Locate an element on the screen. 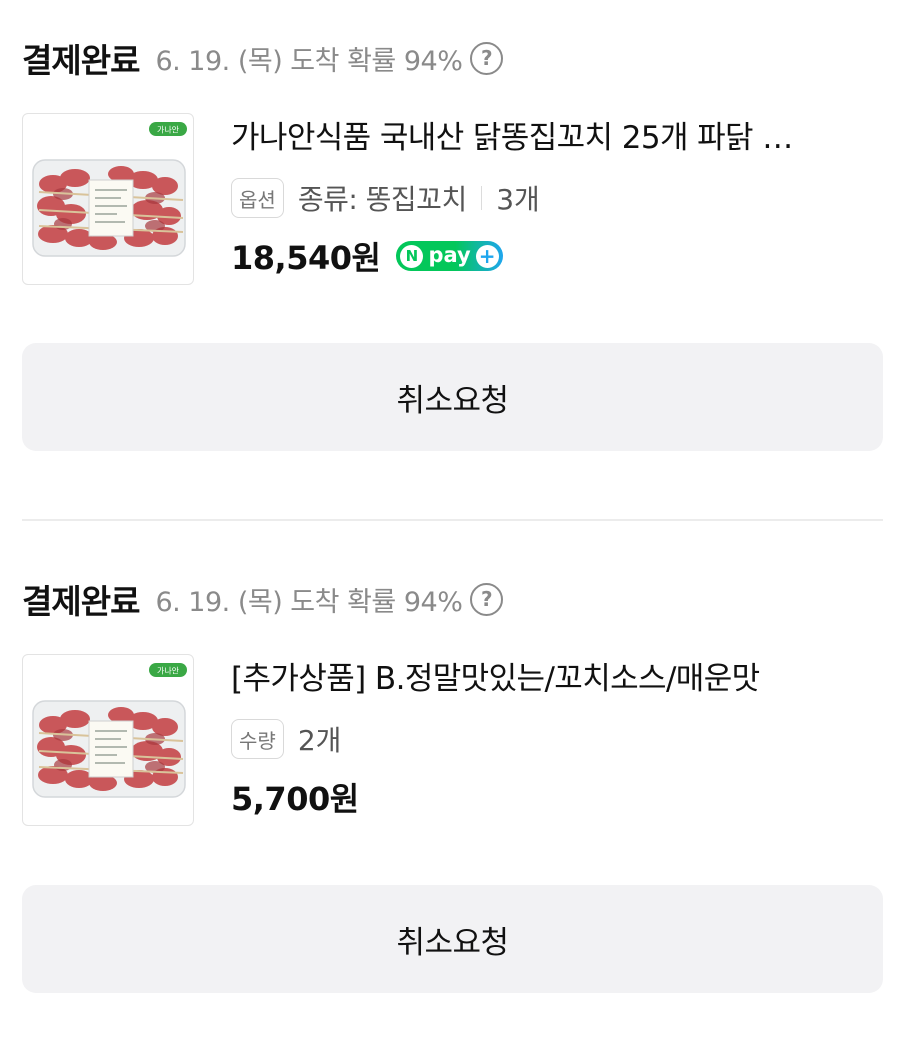 The image size is (900, 1049). order-divider is located at coordinates (452, 520).